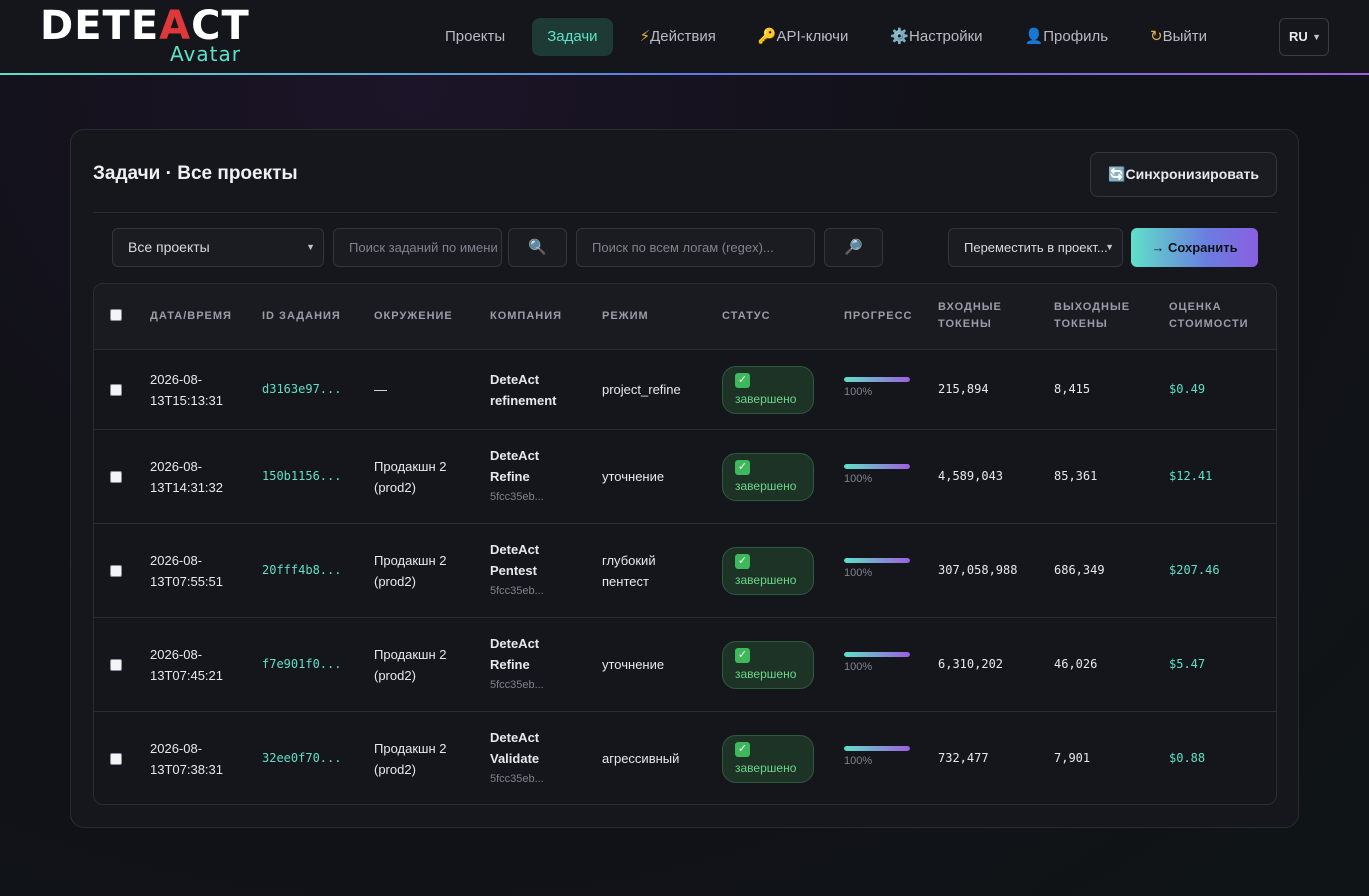 The width and height of the screenshot is (1369, 896). Describe the element at coordinates (1183, 174) in the screenshot. I see `sync-button: 🔄Синхронизировать` at that location.